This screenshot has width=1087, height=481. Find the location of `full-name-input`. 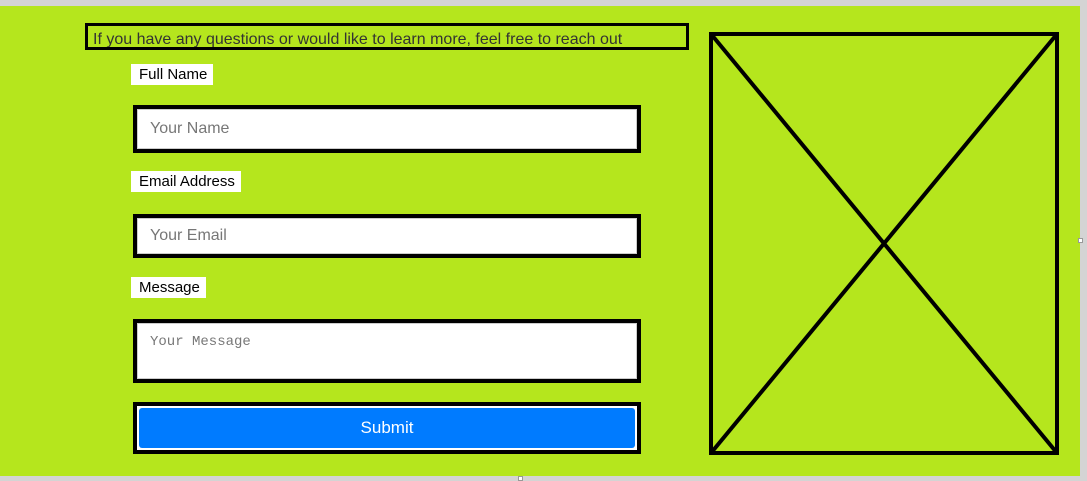

full-name-input is located at coordinates (387, 129).